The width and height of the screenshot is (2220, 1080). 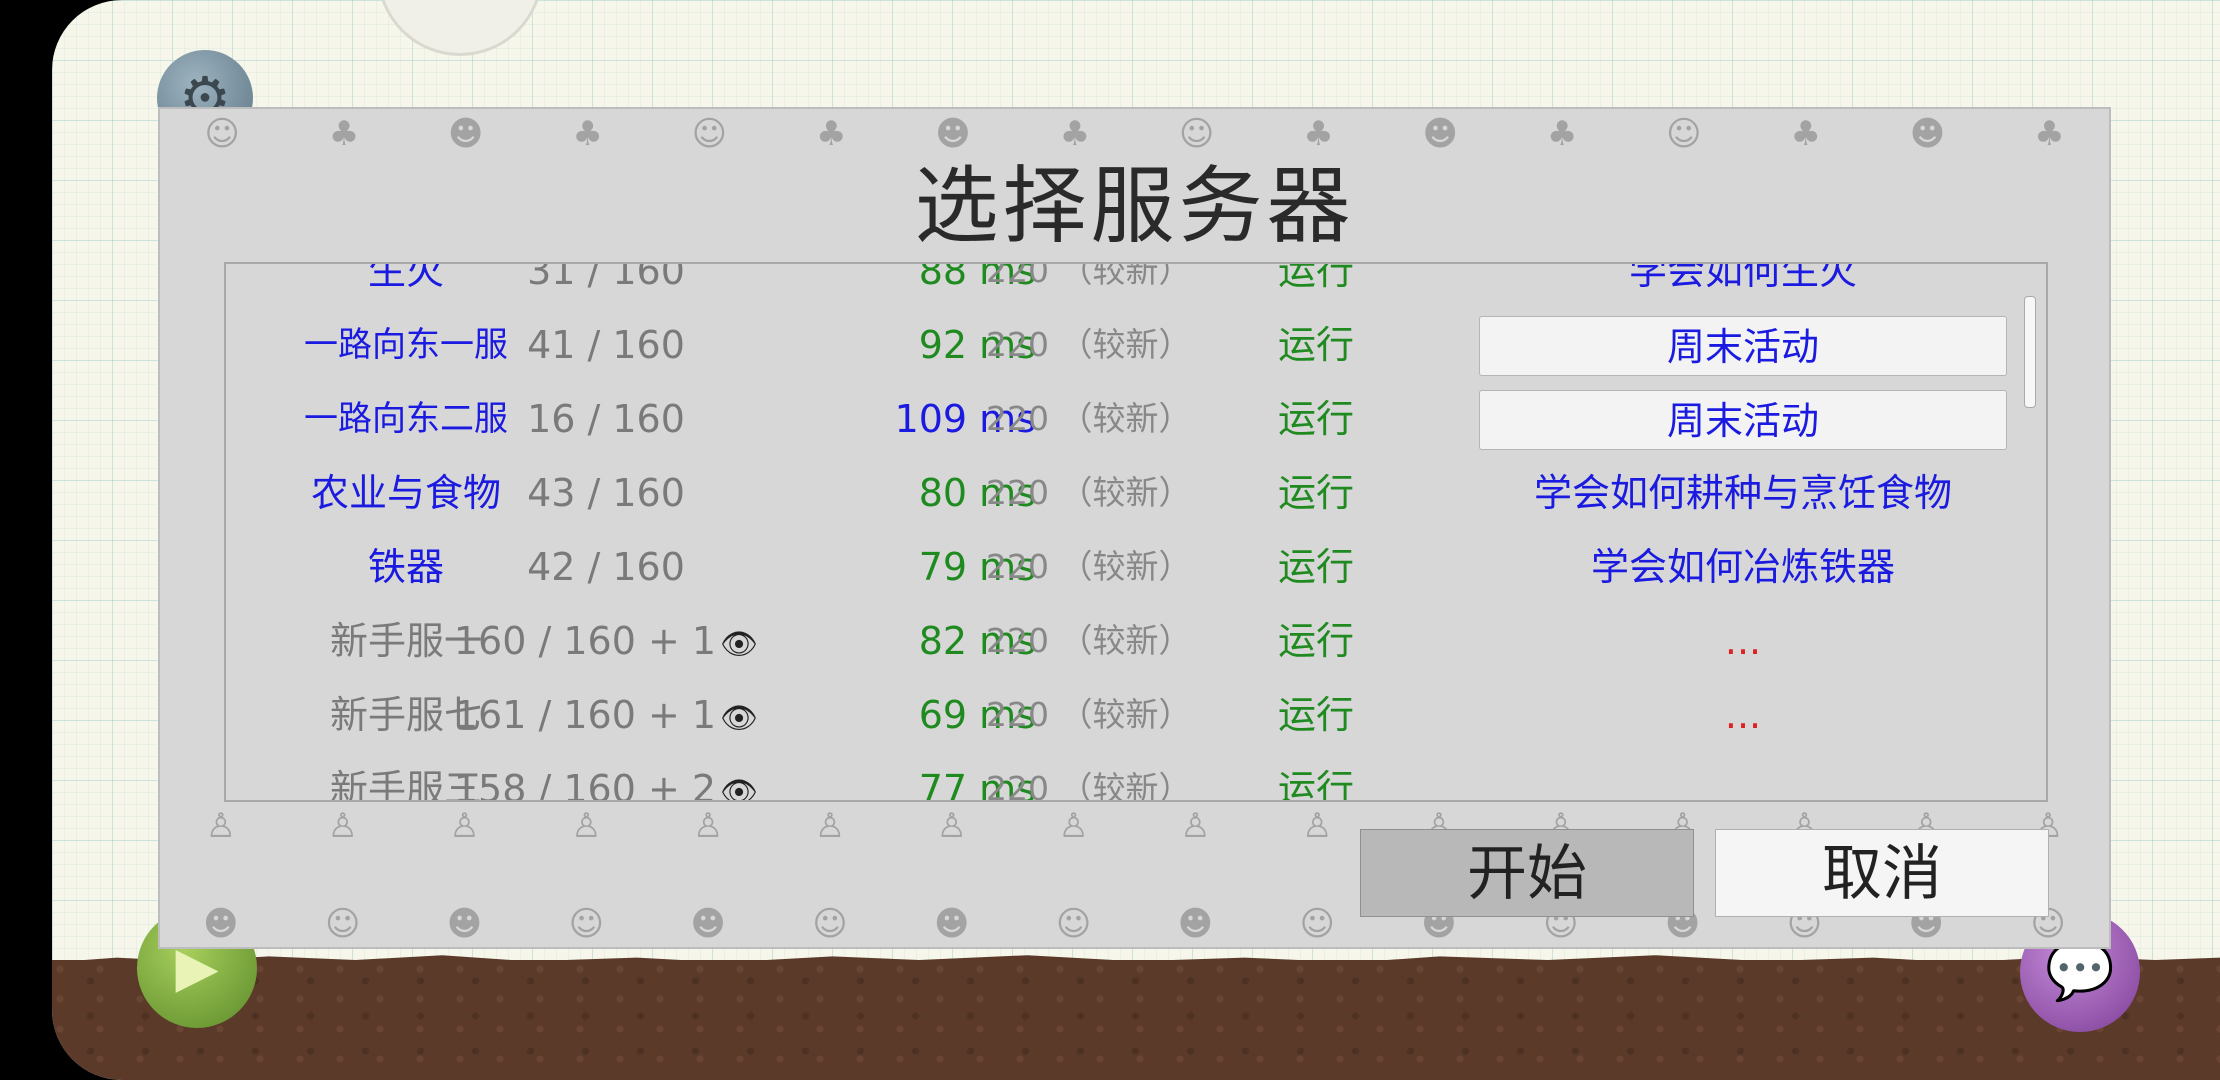 I want to click on server-description: 学会如何耕种与烹饪食物, so click(x=1742, y=493).